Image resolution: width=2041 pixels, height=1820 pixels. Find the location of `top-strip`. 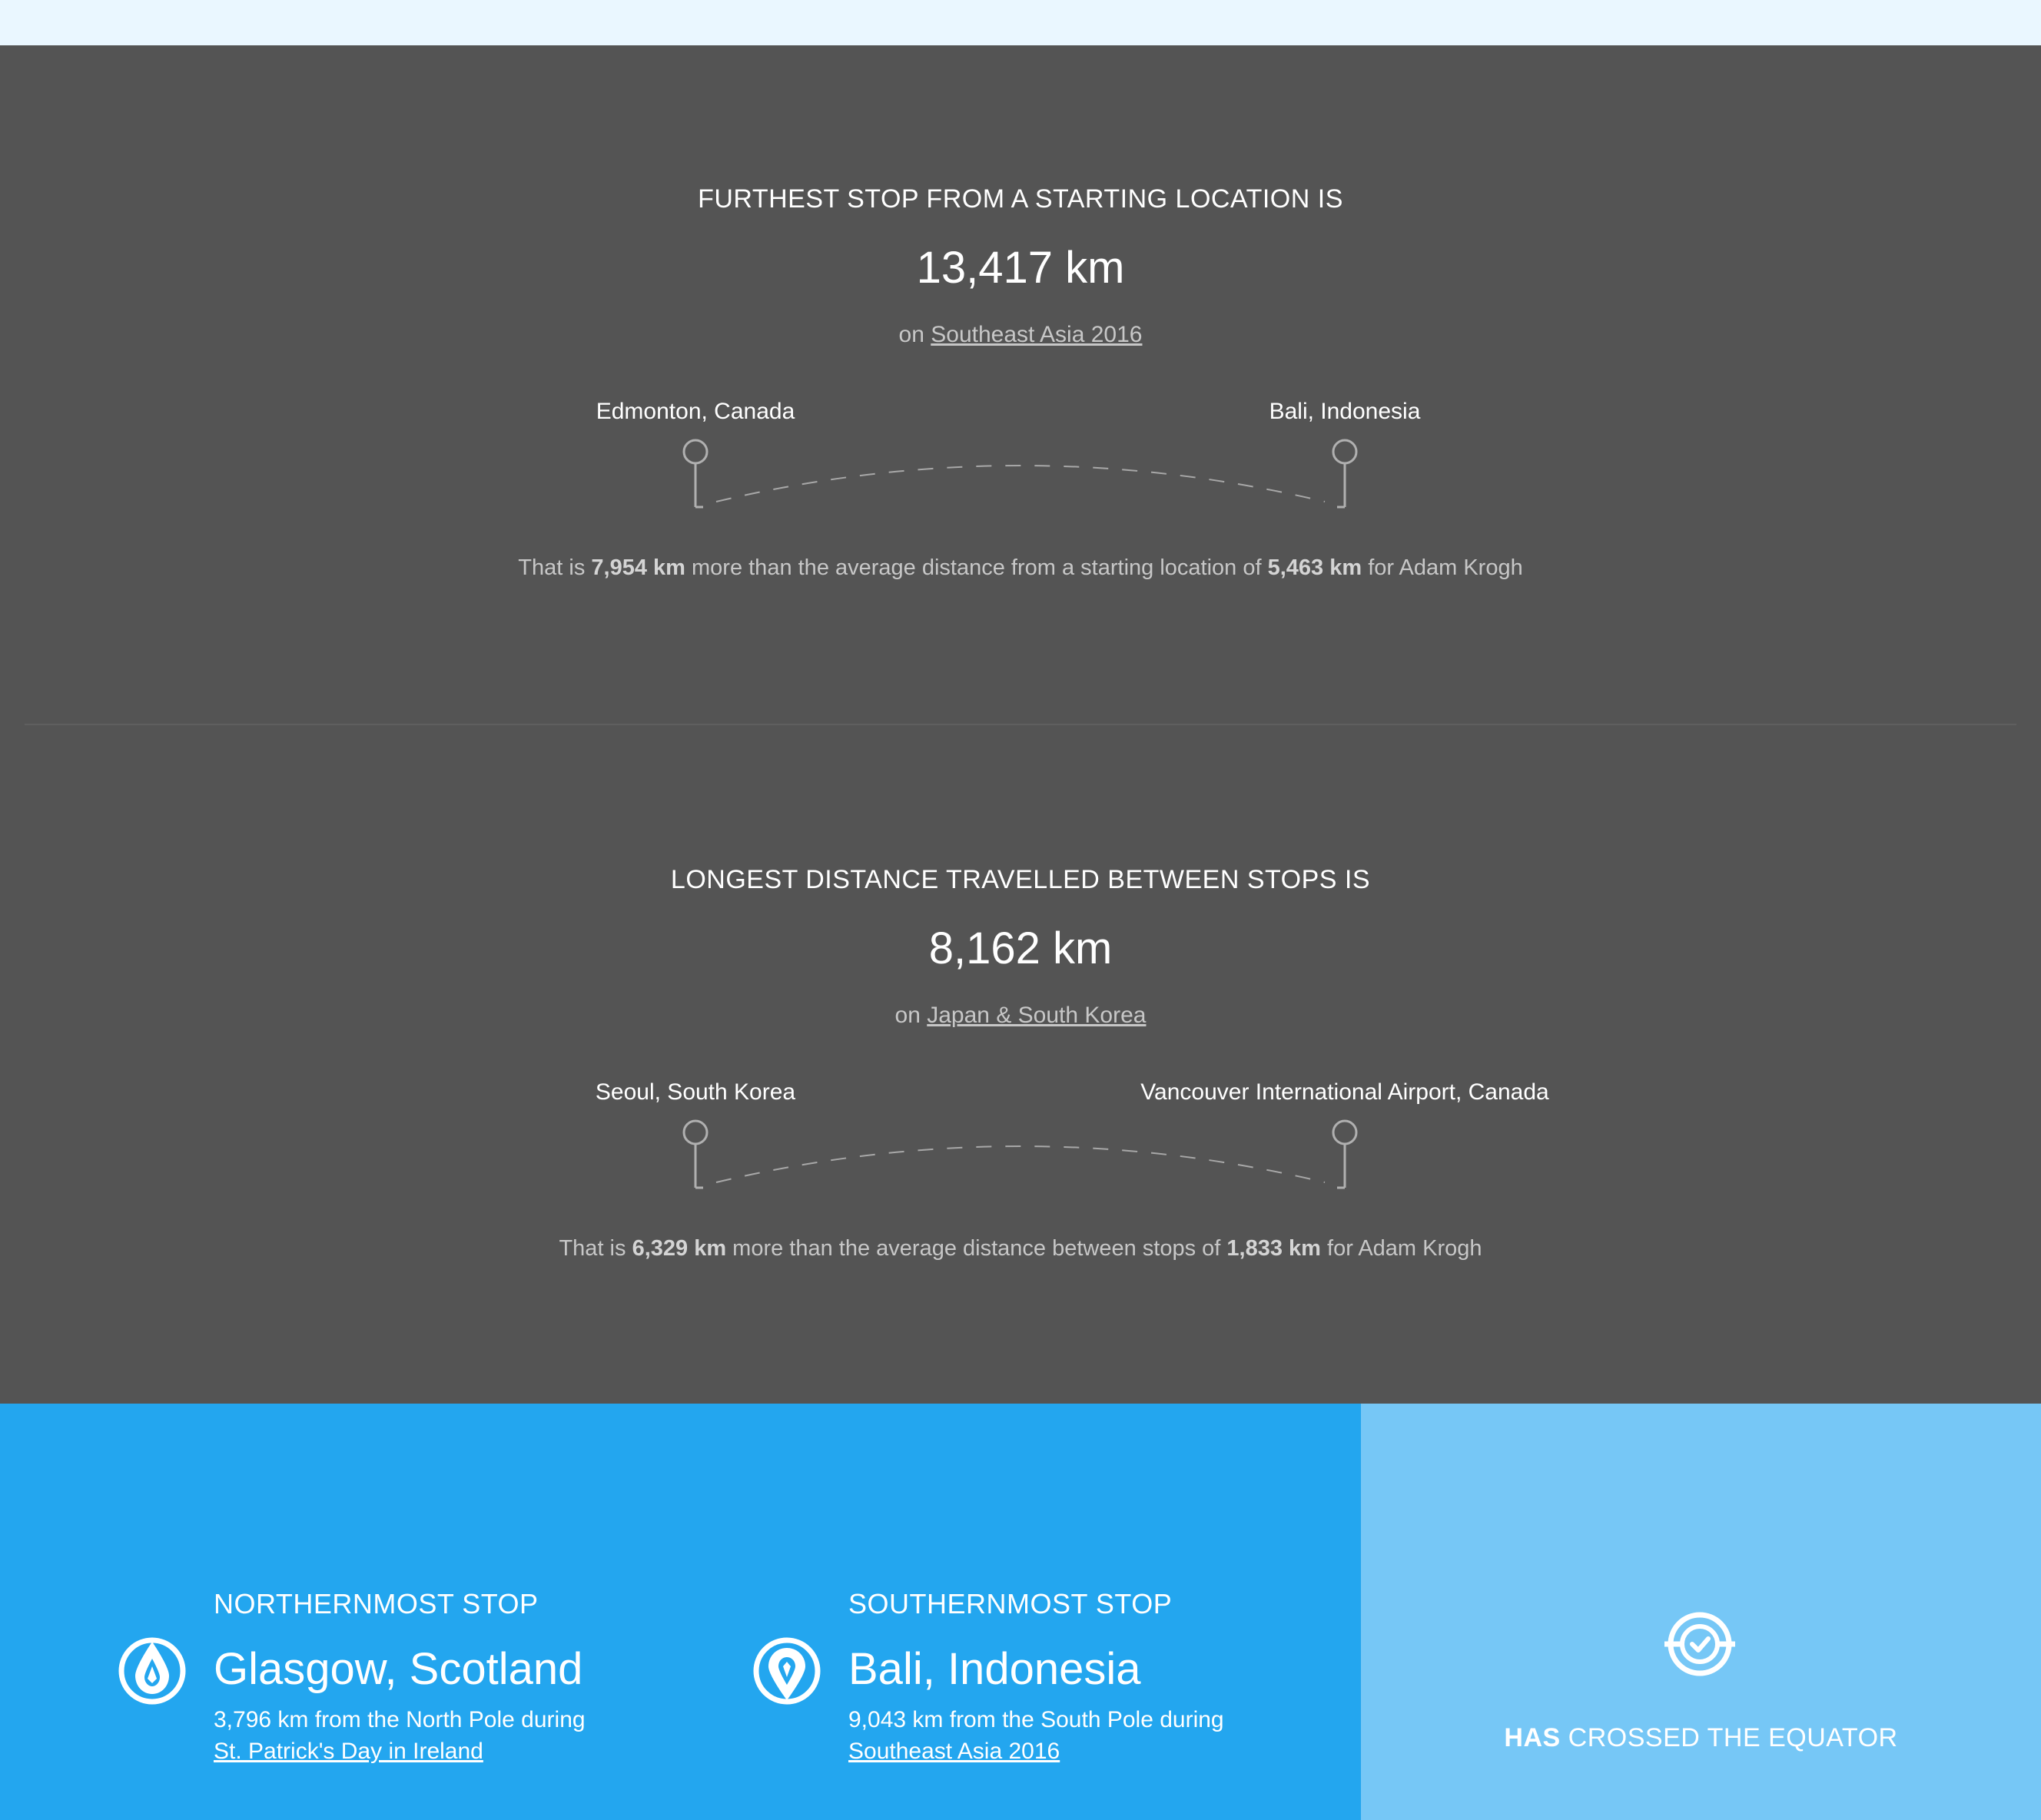

top-strip is located at coordinates (1020, 22).